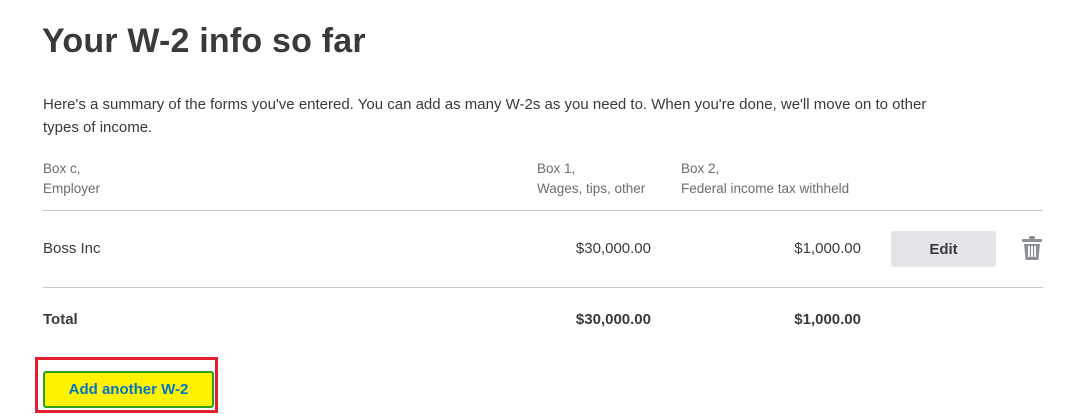 Image resolution: width=1092 pixels, height=418 pixels. I want to click on column-header-employer-box: Box c,, so click(62, 168).